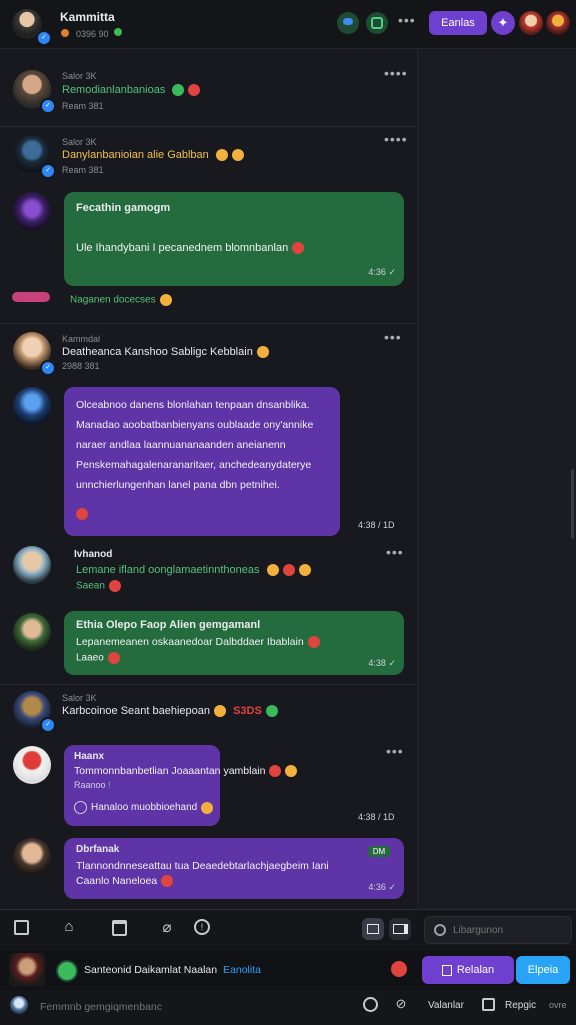  Describe the element at coordinates (83, 106) in the screenshot. I see `post-time: Ream 381` at that location.